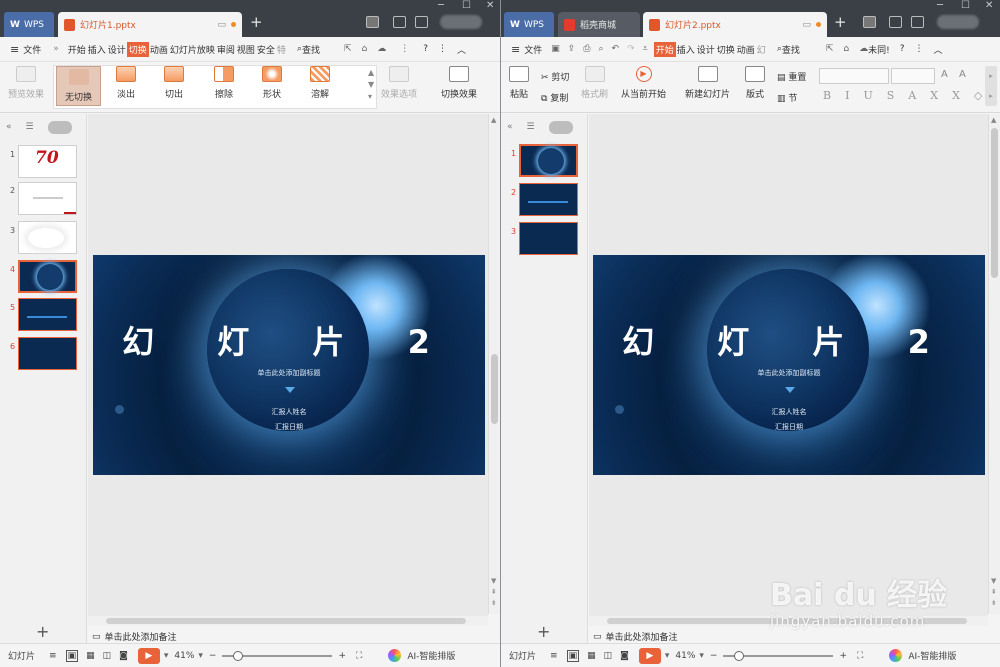  I want to click on transition-wipe: 擦除, so click(224, 83).